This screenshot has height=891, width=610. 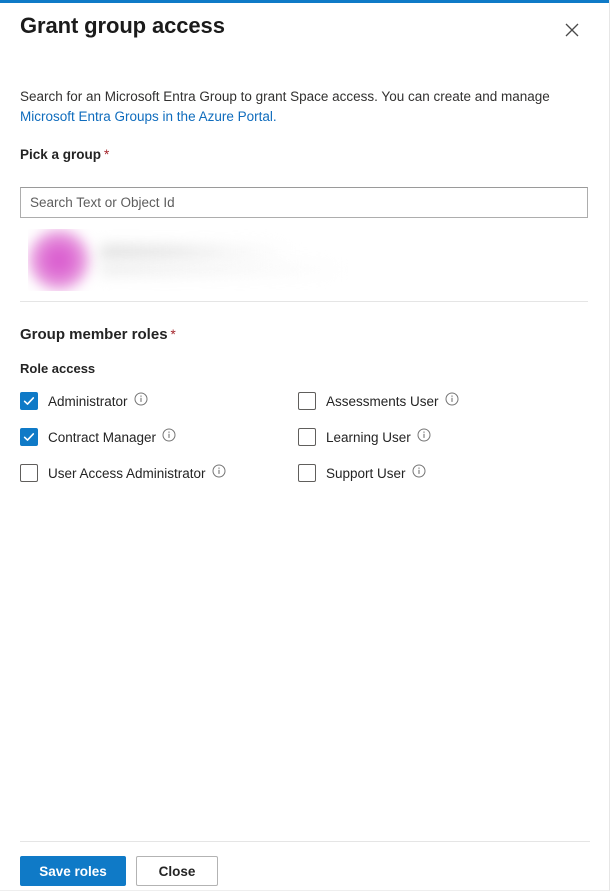 I want to click on close-icon, so click(x=572, y=30).